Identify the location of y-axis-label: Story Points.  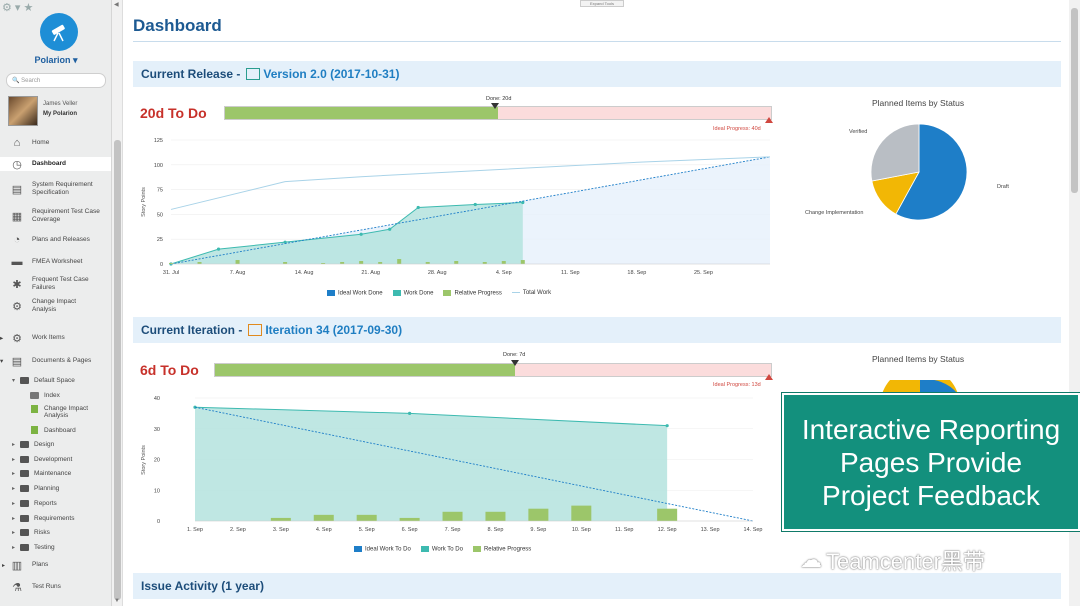
(144, 460).